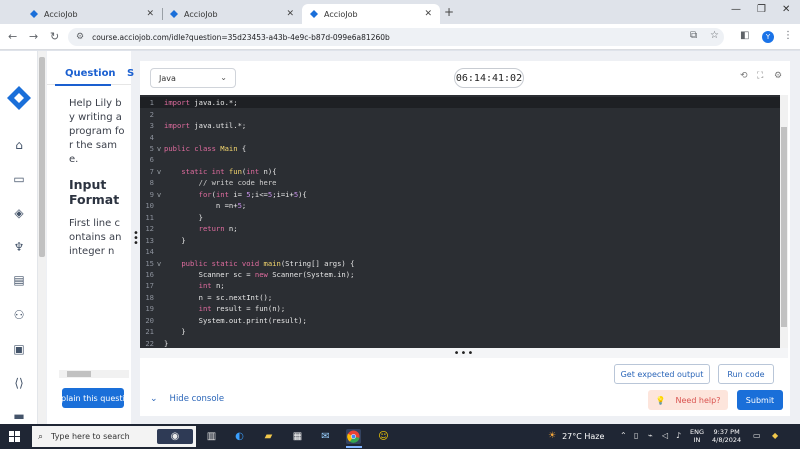  I want to click on code-line: 4, so click(460, 136).